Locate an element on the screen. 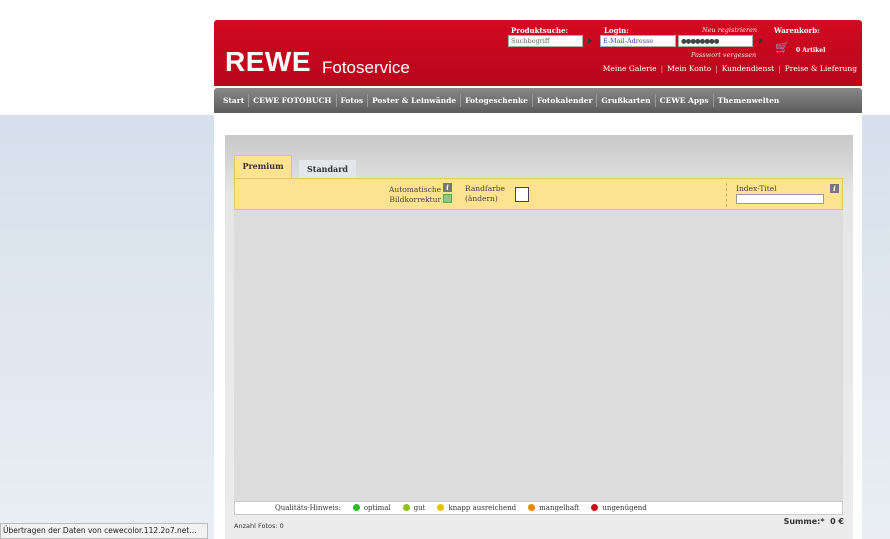 The image size is (890, 539). legend-label: Qualitäts-Hinweis: is located at coordinates (308, 508).